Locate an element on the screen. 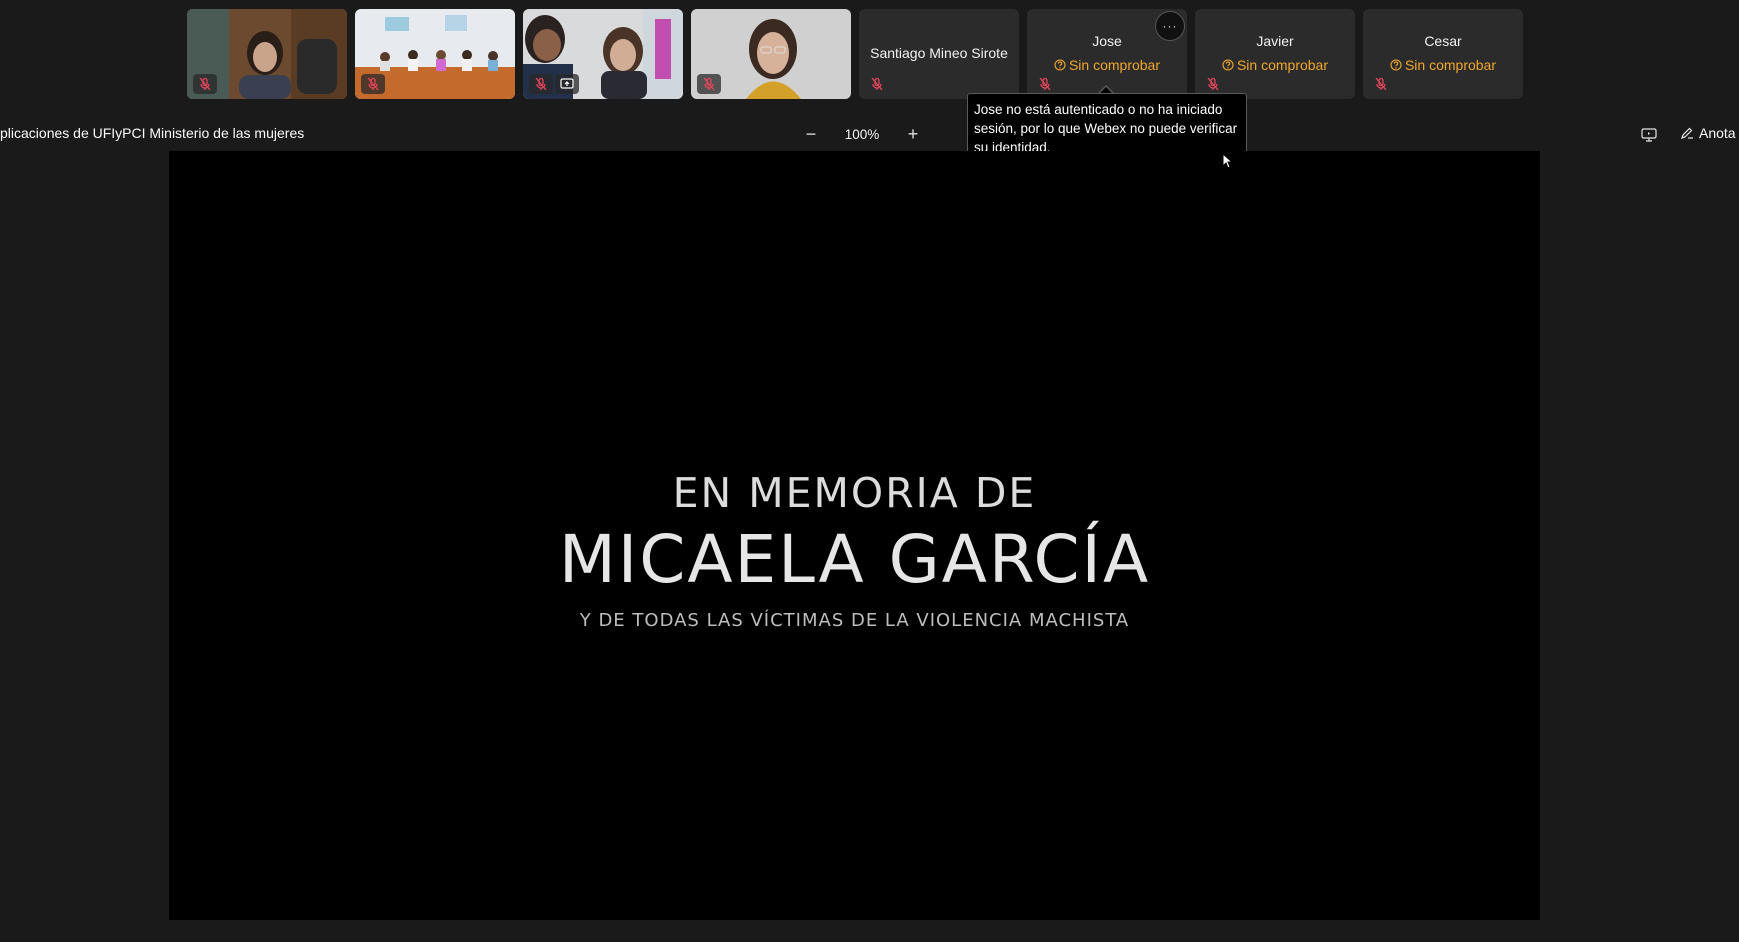 The height and width of the screenshot is (942, 1739). participant-name: Cesar is located at coordinates (1443, 41).